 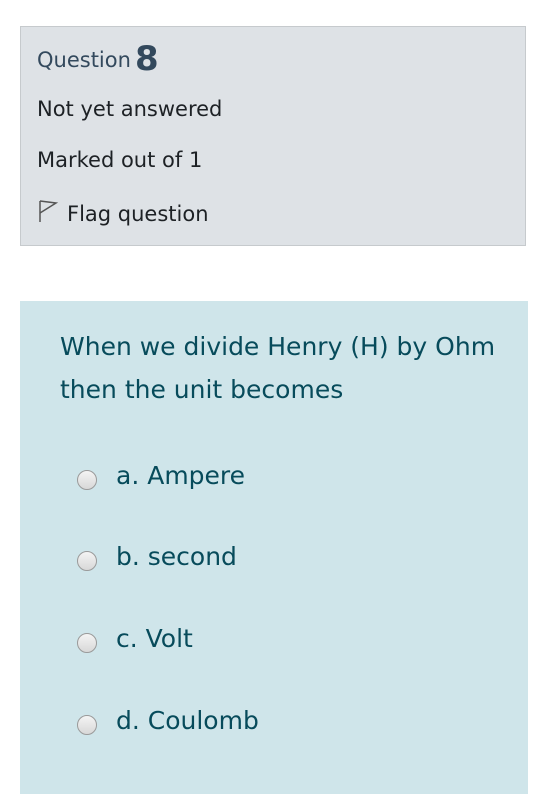 I want to click on answer-option-c: c. Volt, so click(x=135, y=638).